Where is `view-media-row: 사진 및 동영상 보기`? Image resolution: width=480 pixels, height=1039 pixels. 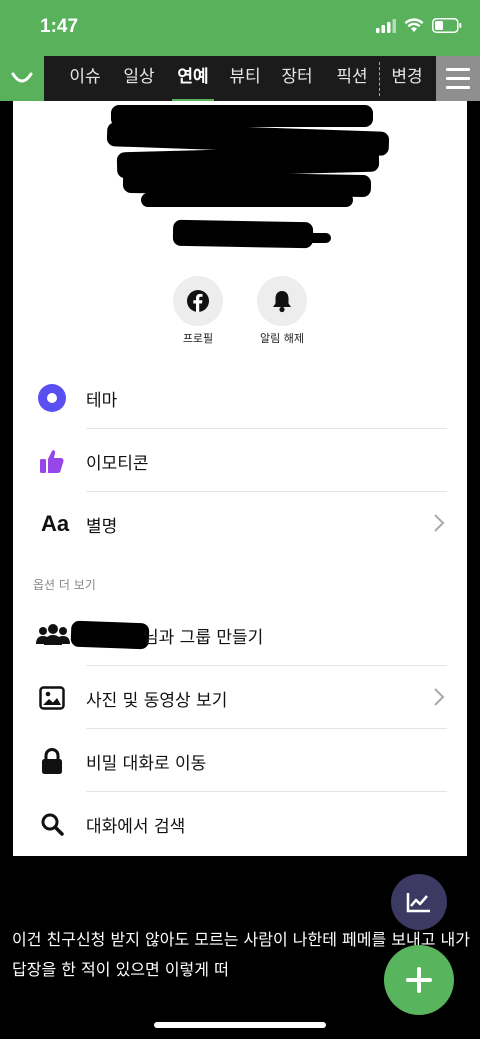 view-media-row: 사진 및 동영상 보기 is located at coordinates (240, 698).